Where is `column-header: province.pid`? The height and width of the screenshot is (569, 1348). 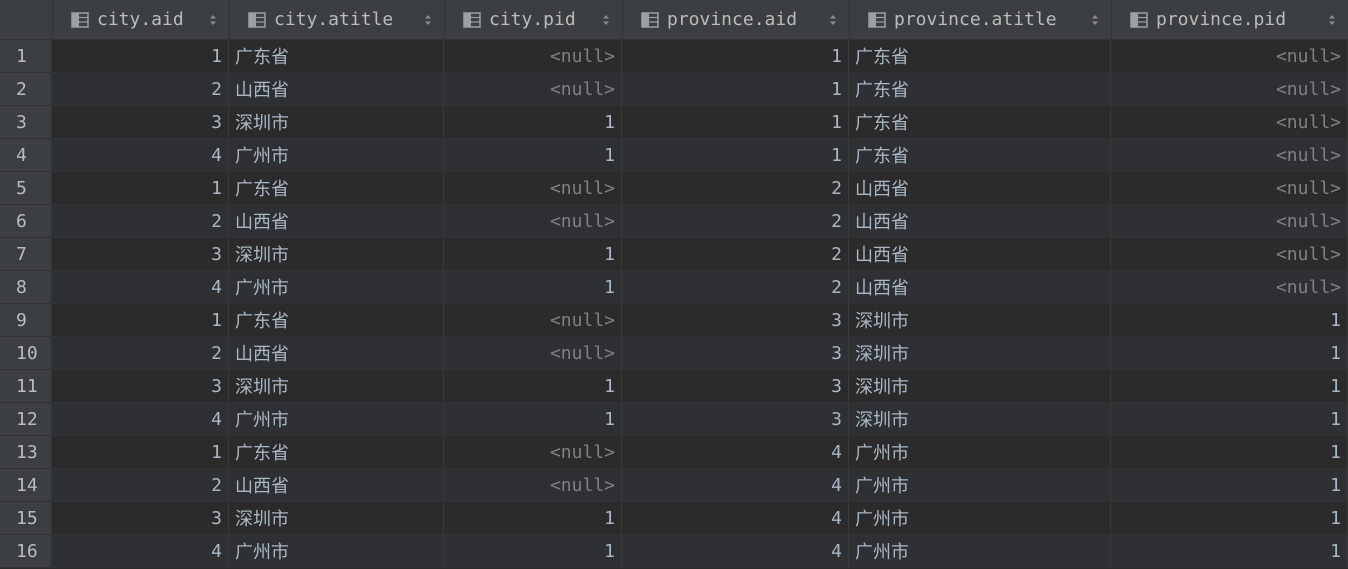 column-header: province.pid is located at coordinates (1230, 19).